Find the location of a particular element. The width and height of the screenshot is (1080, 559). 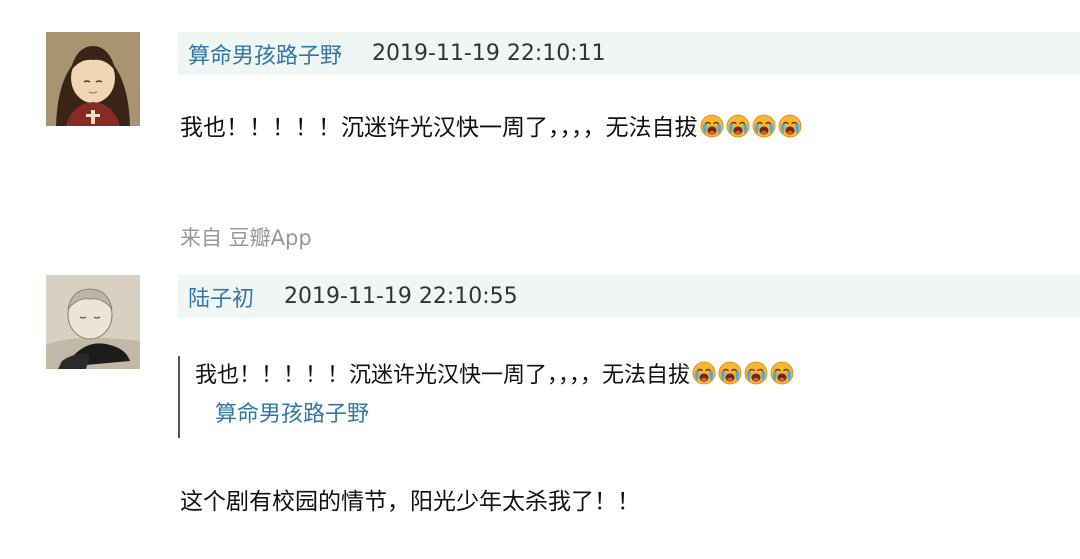

timestamp: 2019-11-19 22:10:11 is located at coordinates (489, 53).